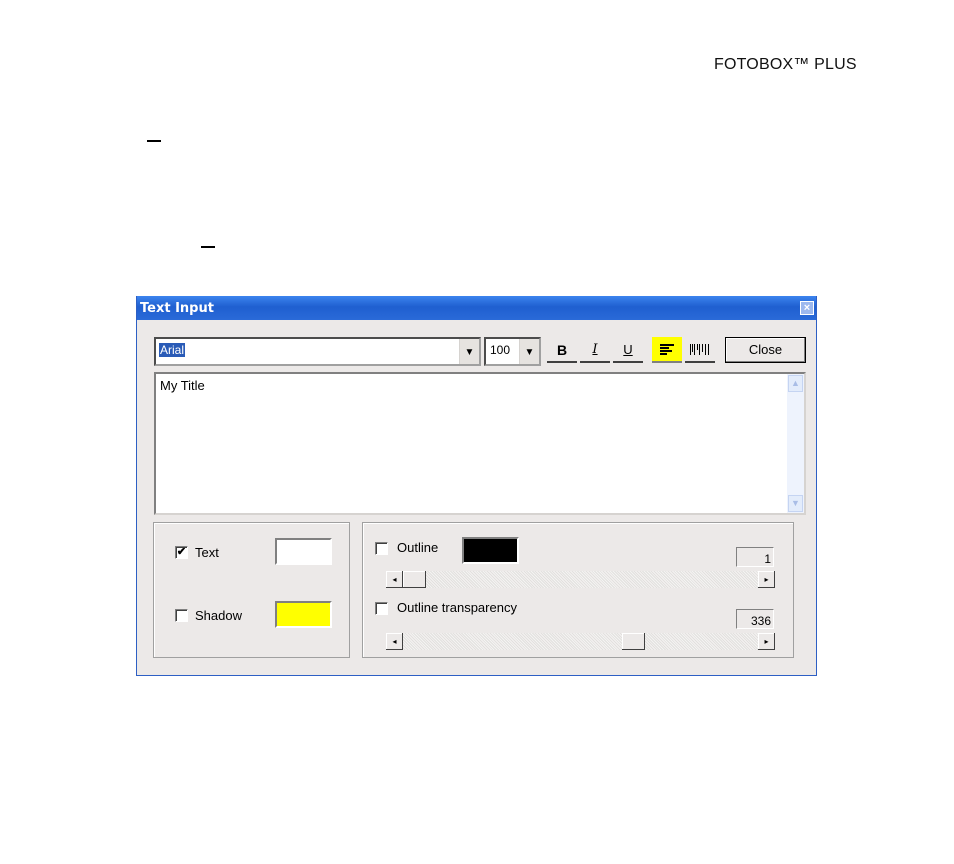  Describe the element at coordinates (181, 552) in the screenshot. I see `text-checkbox: ✔` at that location.